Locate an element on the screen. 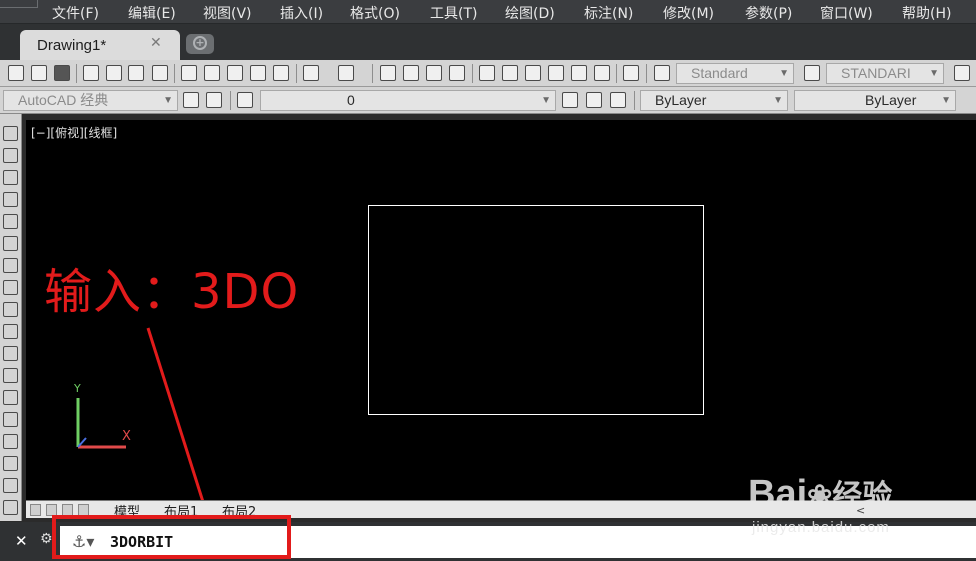 Image resolution: width=976 pixels, height=561 pixels. wrench-icon: ⚙ is located at coordinates (46, 539).